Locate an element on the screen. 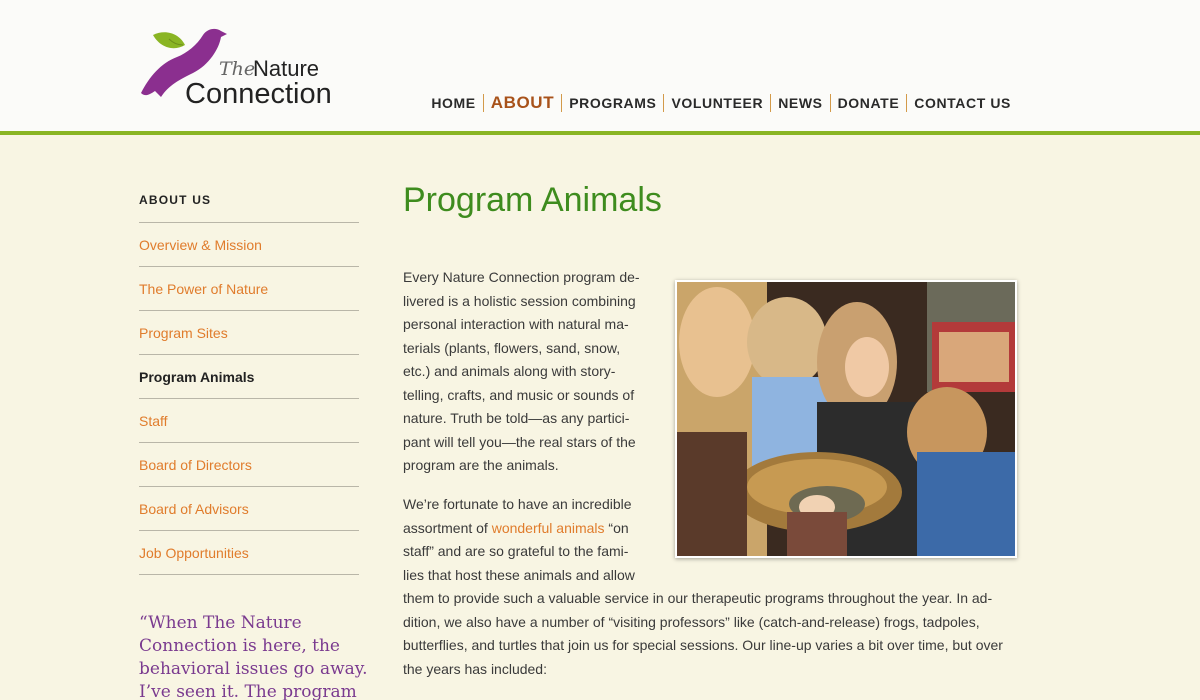 This screenshot has width=1200, height=700. sidebar-title: ABOUT US is located at coordinates (249, 208).